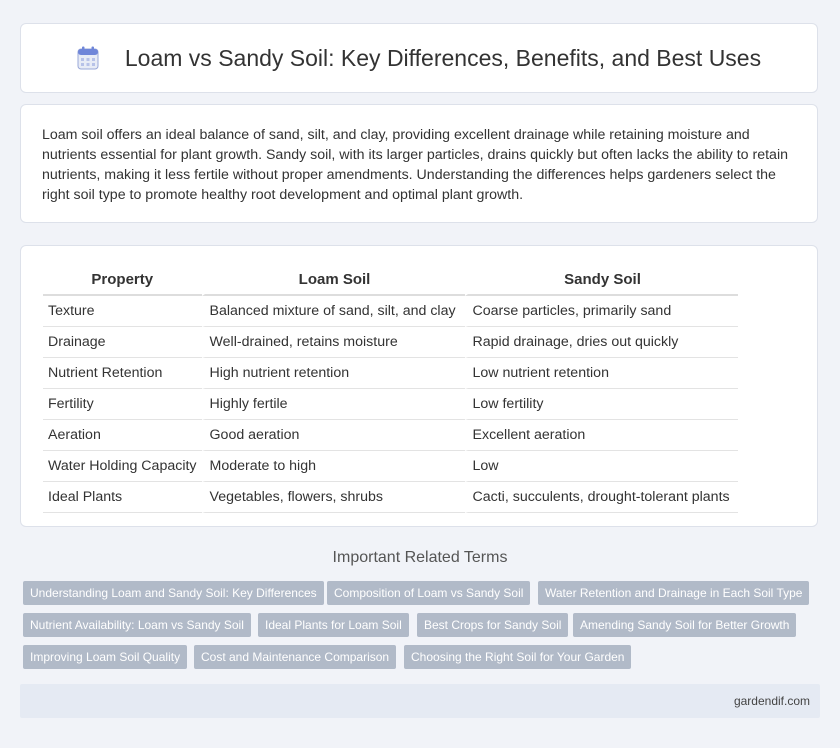 Image resolution: width=840 pixels, height=748 pixels. Describe the element at coordinates (333, 280) in the screenshot. I see `header-loam: Loam Soil` at that location.